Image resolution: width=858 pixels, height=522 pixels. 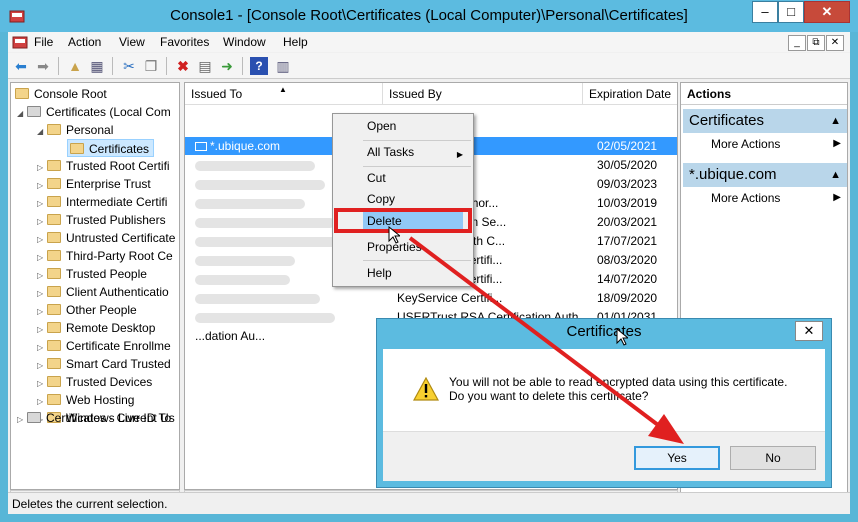 I want to click on more-actions-certificates: More Actions ▶, so click(x=778, y=144).